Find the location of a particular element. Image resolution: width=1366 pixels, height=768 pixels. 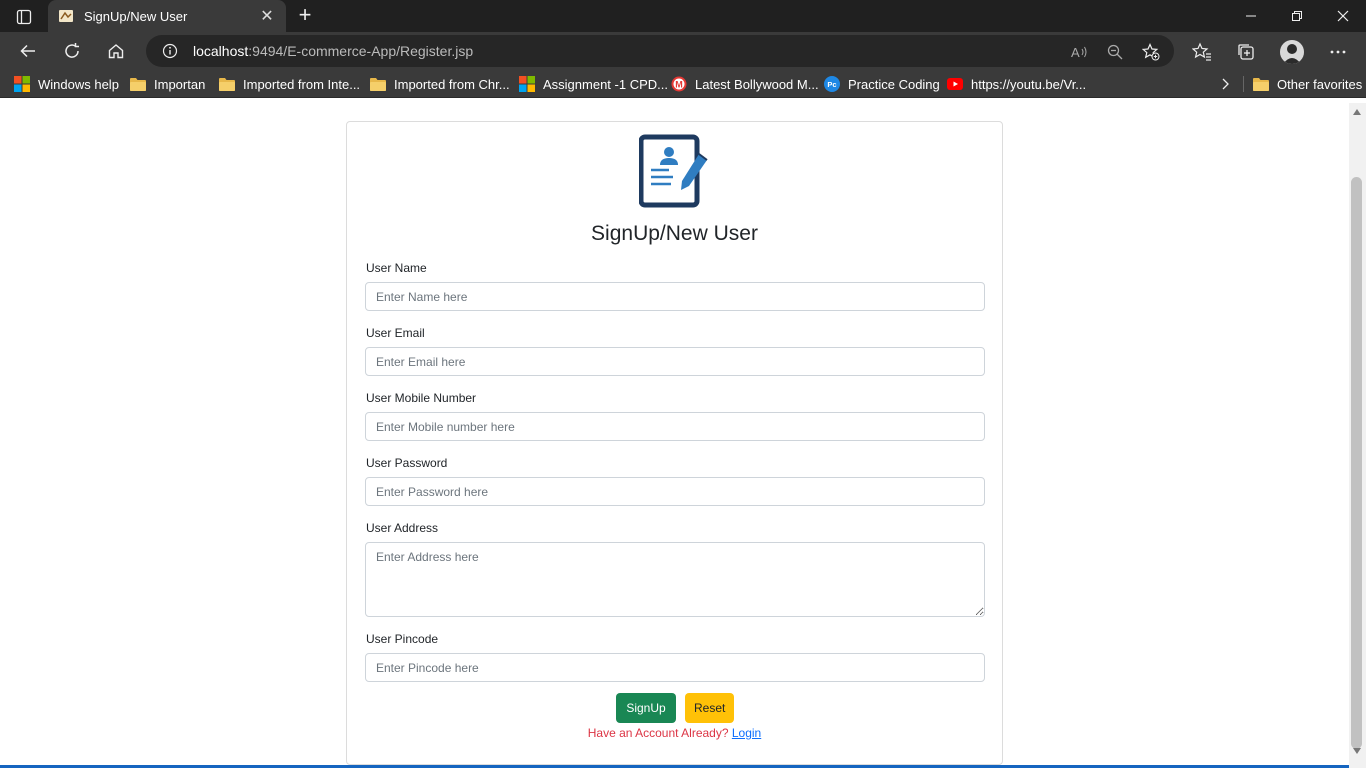

read-aloud-icon: A is located at coordinates (1079, 52).